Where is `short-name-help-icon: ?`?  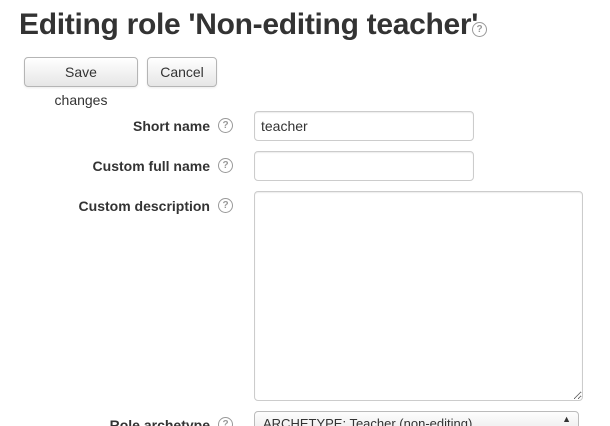 short-name-help-icon: ? is located at coordinates (225, 125).